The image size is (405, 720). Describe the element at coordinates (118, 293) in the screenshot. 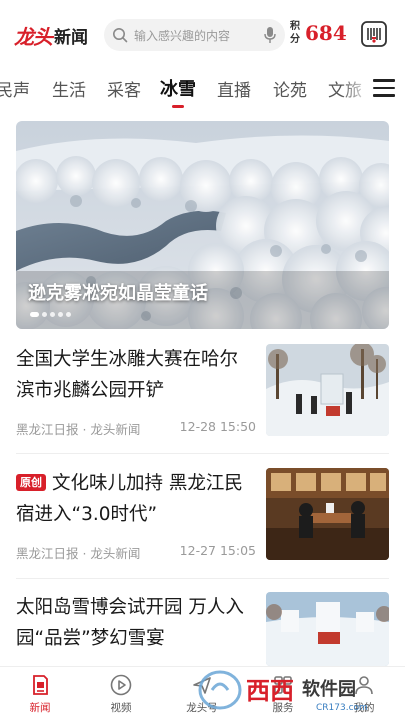

I see `hero-caption: 逊克雾凇宛如晶莹童话` at that location.